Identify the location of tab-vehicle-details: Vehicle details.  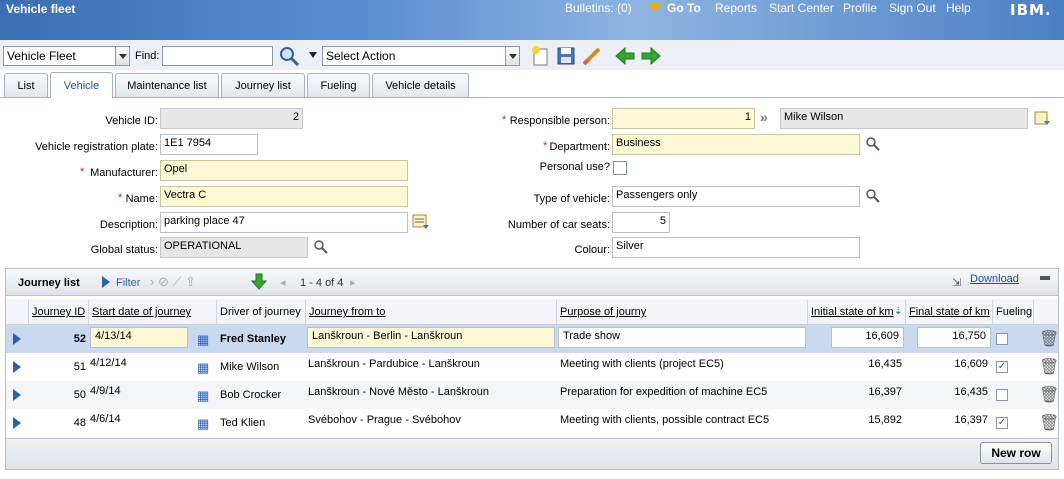
(420, 85).